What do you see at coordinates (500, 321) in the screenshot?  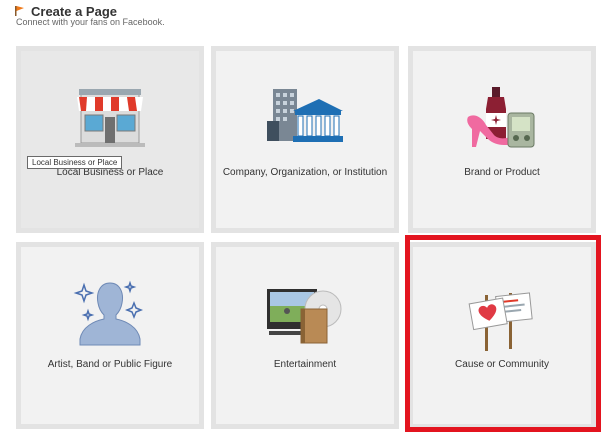 I see `protest-signs-icon` at bounding box center [500, 321].